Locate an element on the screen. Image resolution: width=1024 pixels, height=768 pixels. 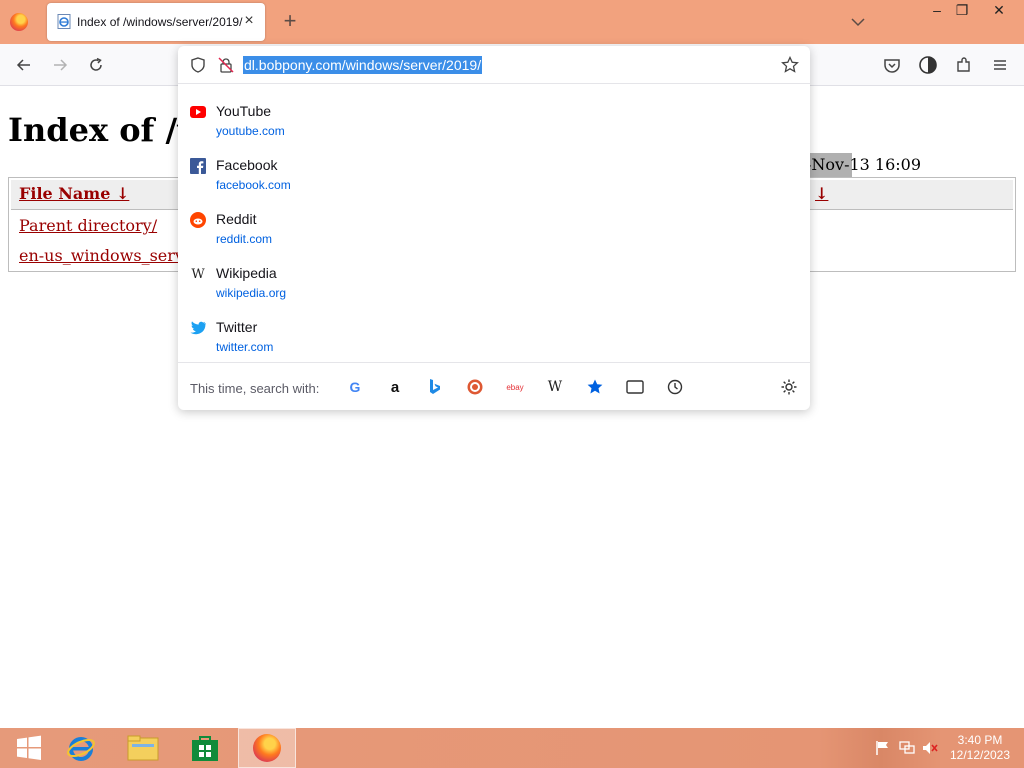
hamburger-menu-icon is located at coordinates (1000, 65).